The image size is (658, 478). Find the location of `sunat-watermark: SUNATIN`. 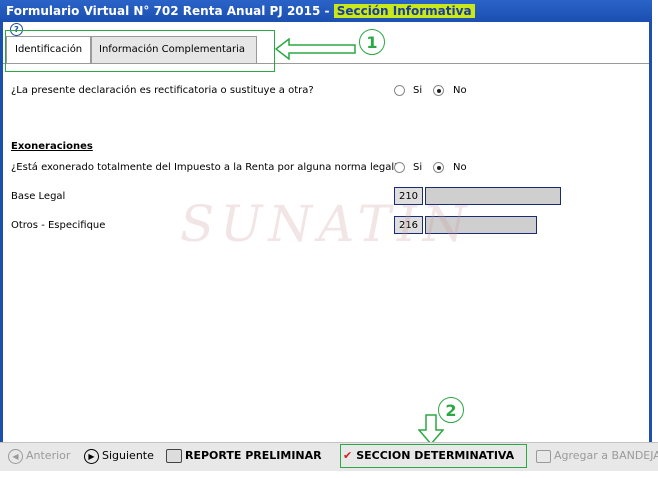

sunat-watermark: SUNATIN is located at coordinates (326, 224).